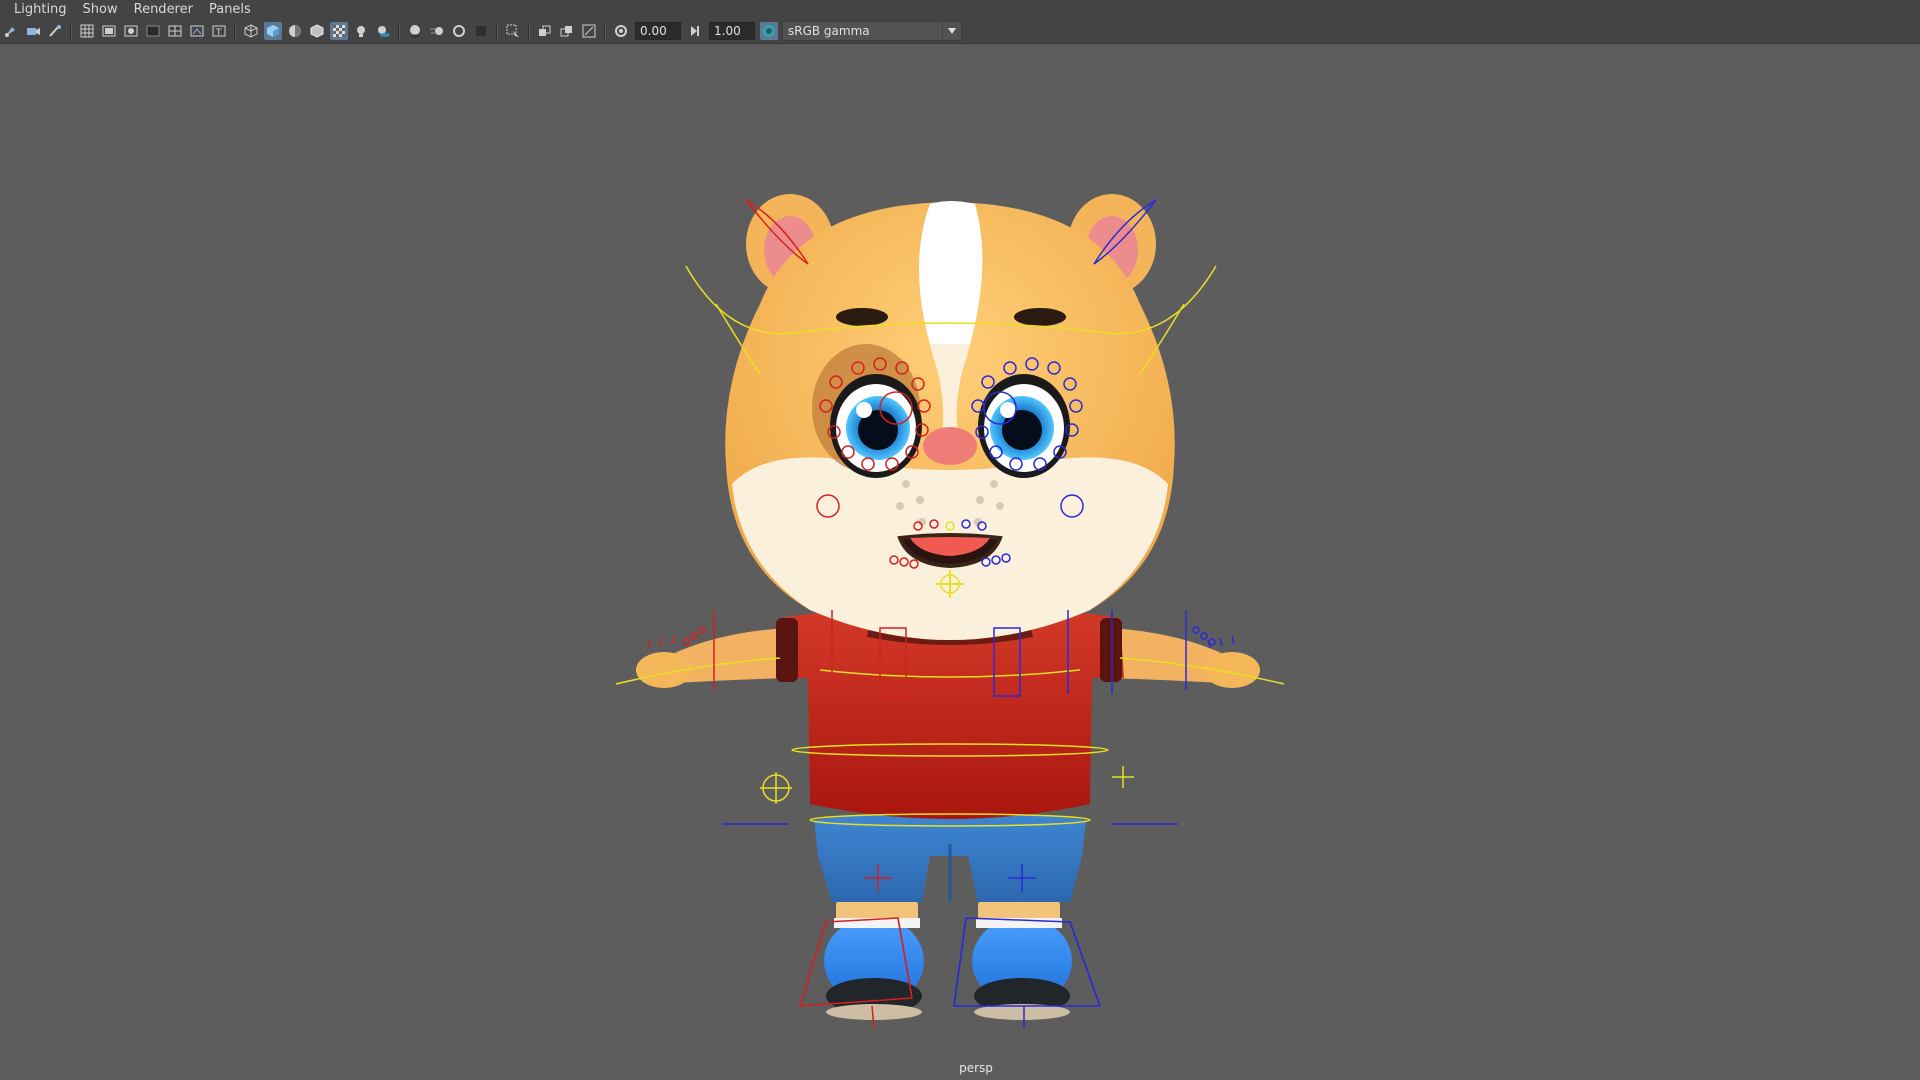  I want to click on dropdown-arrow-icon, so click(951, 31).